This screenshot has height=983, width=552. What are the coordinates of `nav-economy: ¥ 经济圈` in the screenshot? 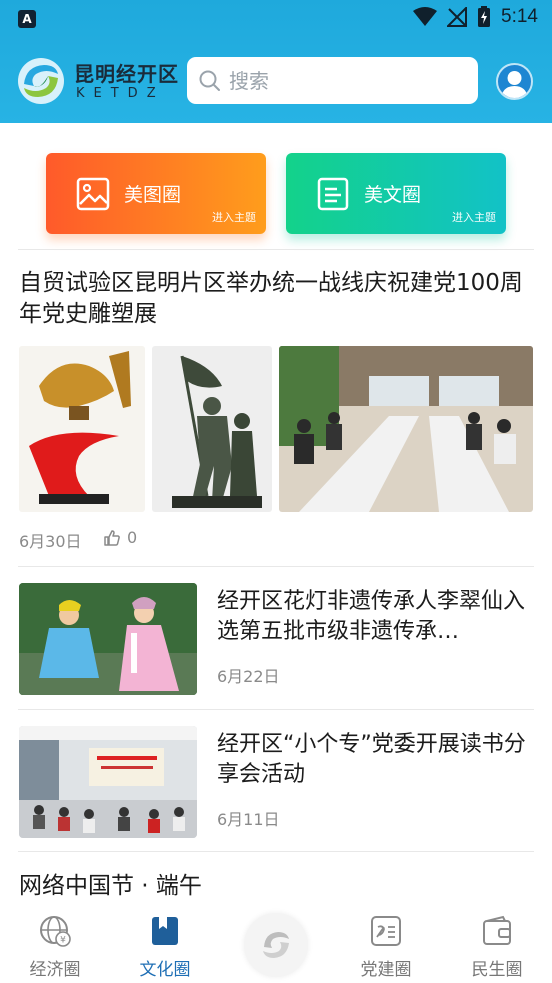 It's located at (55, 944).